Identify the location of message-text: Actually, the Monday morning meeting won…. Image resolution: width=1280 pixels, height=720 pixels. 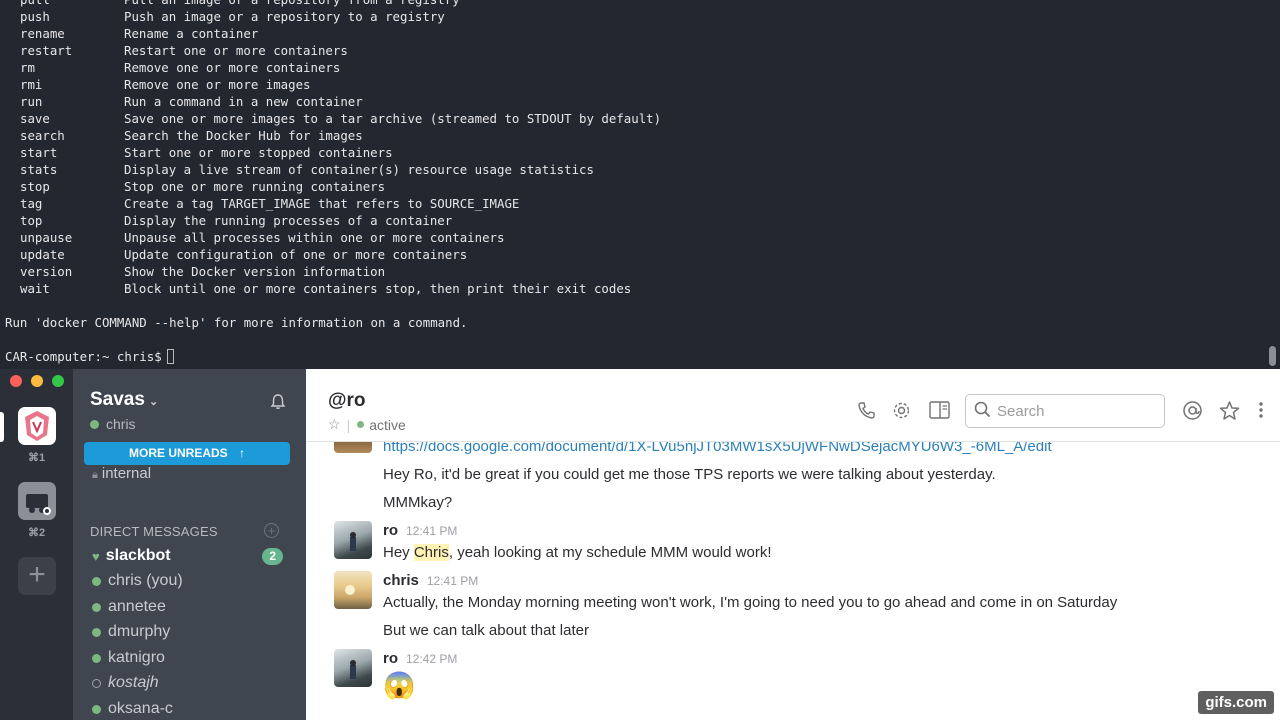
(750, 602).